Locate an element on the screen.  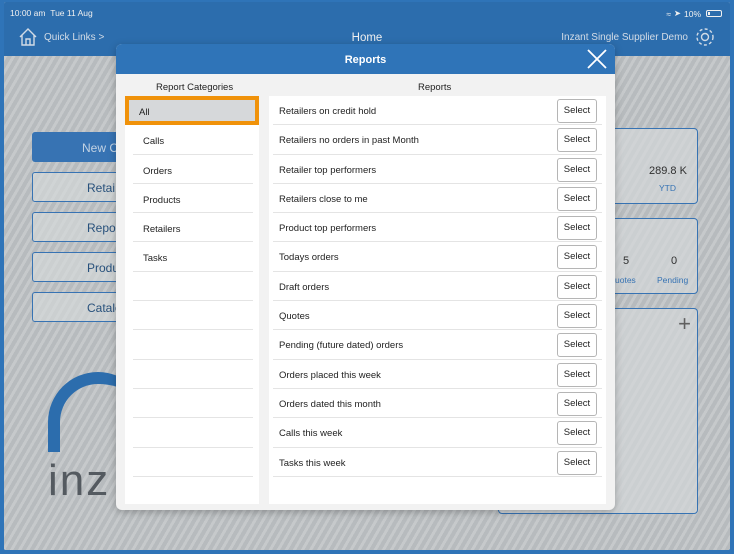
modal-title: Reports is located at coordinates (365, 60).